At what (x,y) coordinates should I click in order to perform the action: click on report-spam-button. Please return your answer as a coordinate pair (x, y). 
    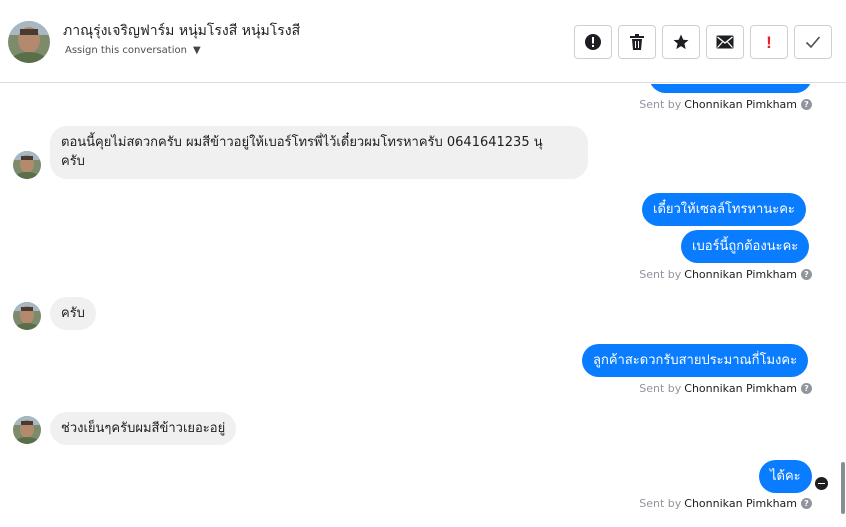
    Looking at the image, I should click on (593, 42).